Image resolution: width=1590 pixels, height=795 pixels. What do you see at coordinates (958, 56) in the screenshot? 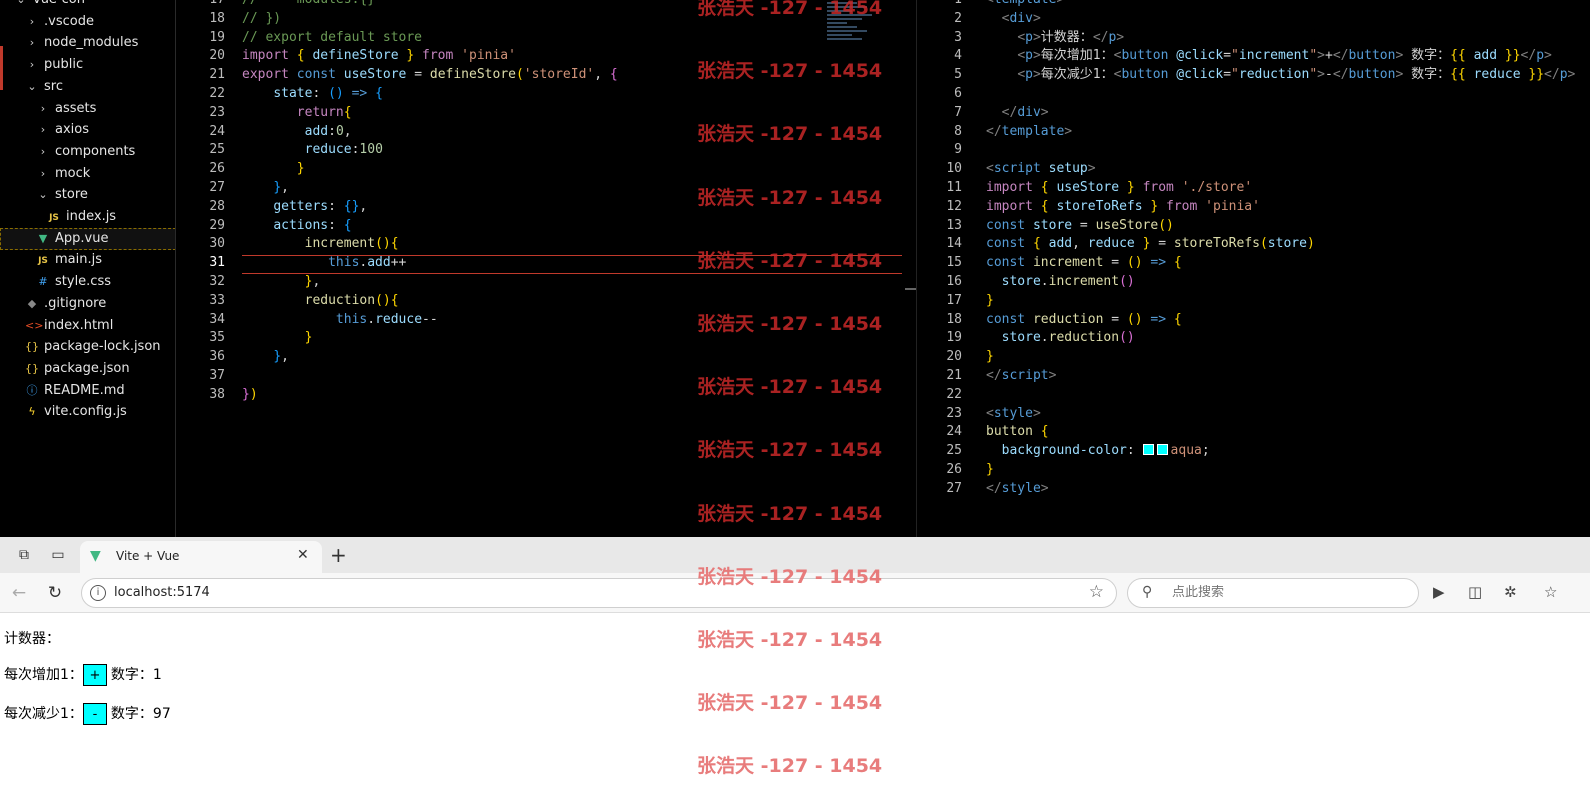
I see `line-number: 4` at bounding box center [958, 56].